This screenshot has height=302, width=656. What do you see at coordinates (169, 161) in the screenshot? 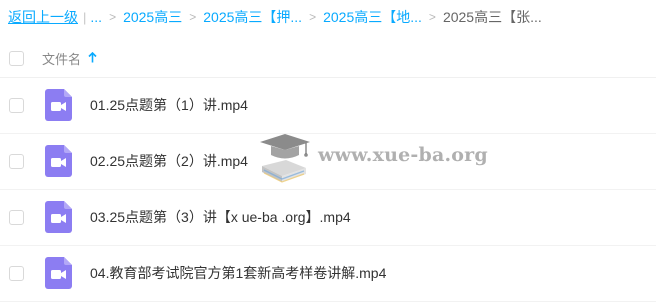
I see `file-name: 02.25点题第（2）讲.mp4` at bounding box center [169, 161].